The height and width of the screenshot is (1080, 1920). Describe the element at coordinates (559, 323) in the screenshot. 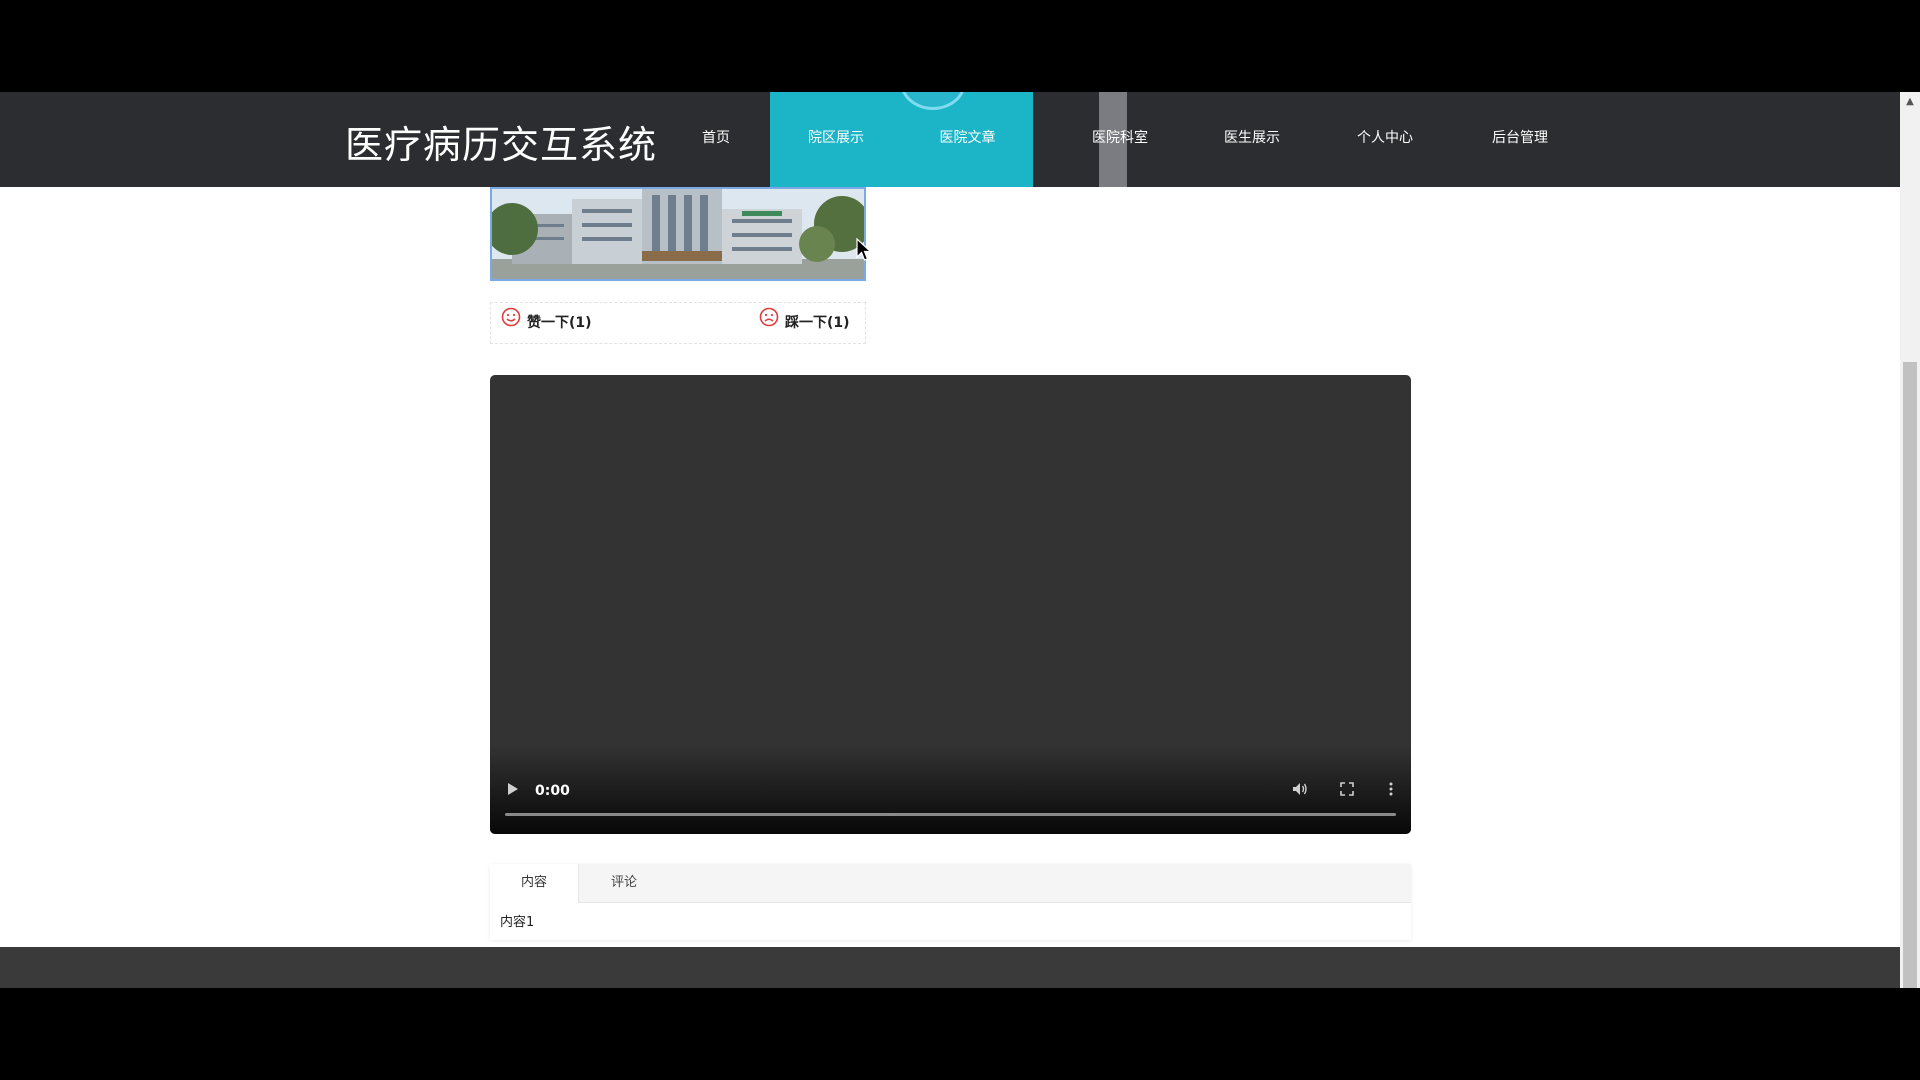

I see `like-label: 赞一下(1)` at that location.